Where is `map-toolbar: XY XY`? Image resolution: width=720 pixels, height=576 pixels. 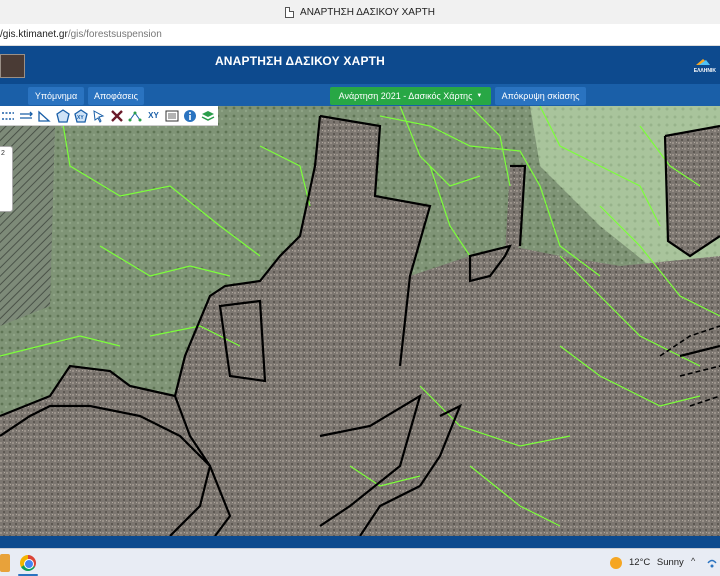
map-toolbar: XY XY is located at coordinates (109, 116).